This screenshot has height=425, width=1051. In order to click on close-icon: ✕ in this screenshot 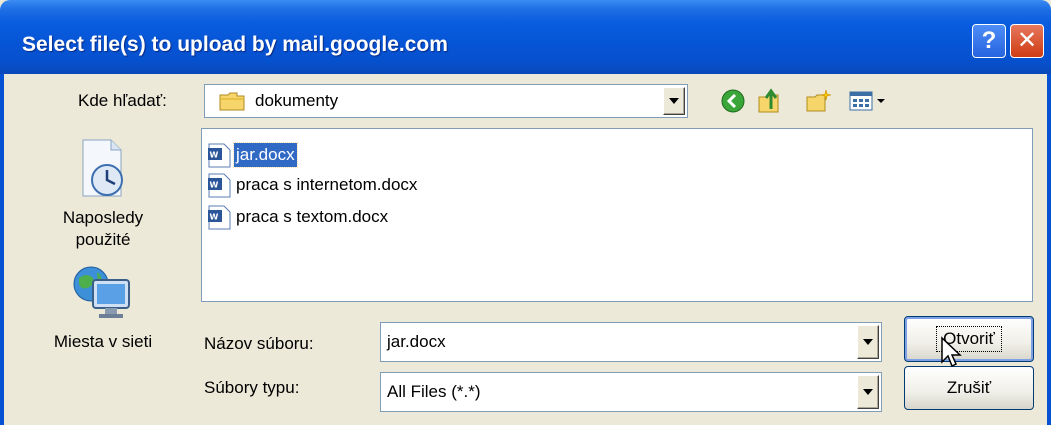, I will do `click(1027, 40)`.